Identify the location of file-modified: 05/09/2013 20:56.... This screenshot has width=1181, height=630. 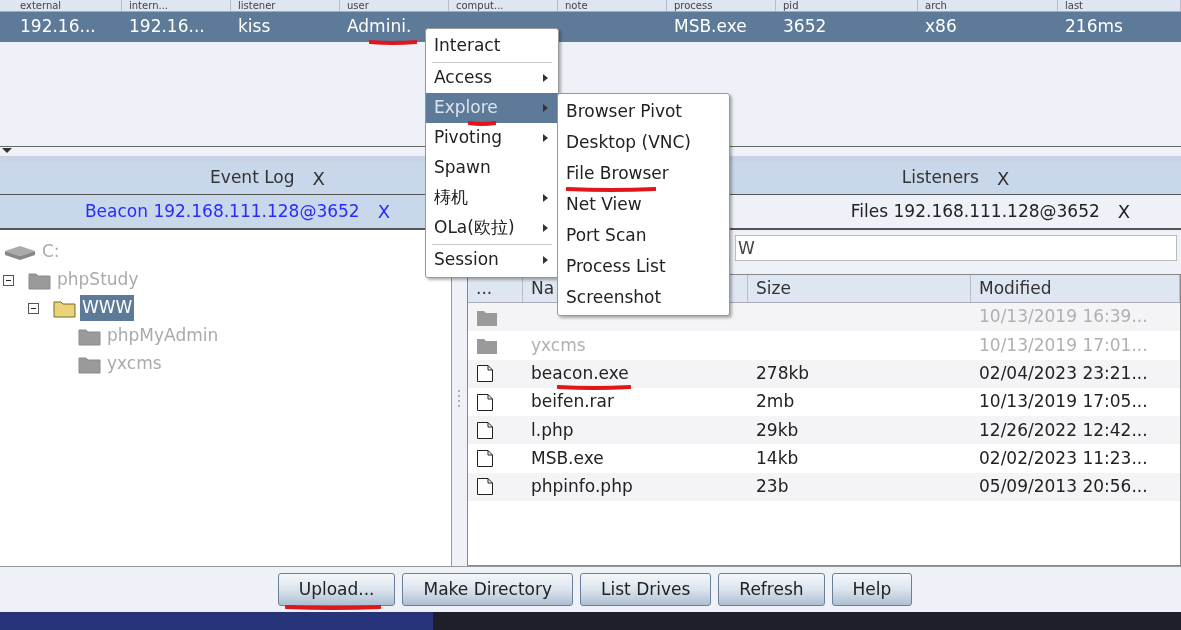
(1063, 486).